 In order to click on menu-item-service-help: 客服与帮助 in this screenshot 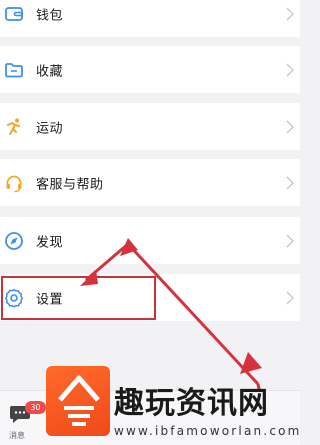, I will do `click(150, 182)`.